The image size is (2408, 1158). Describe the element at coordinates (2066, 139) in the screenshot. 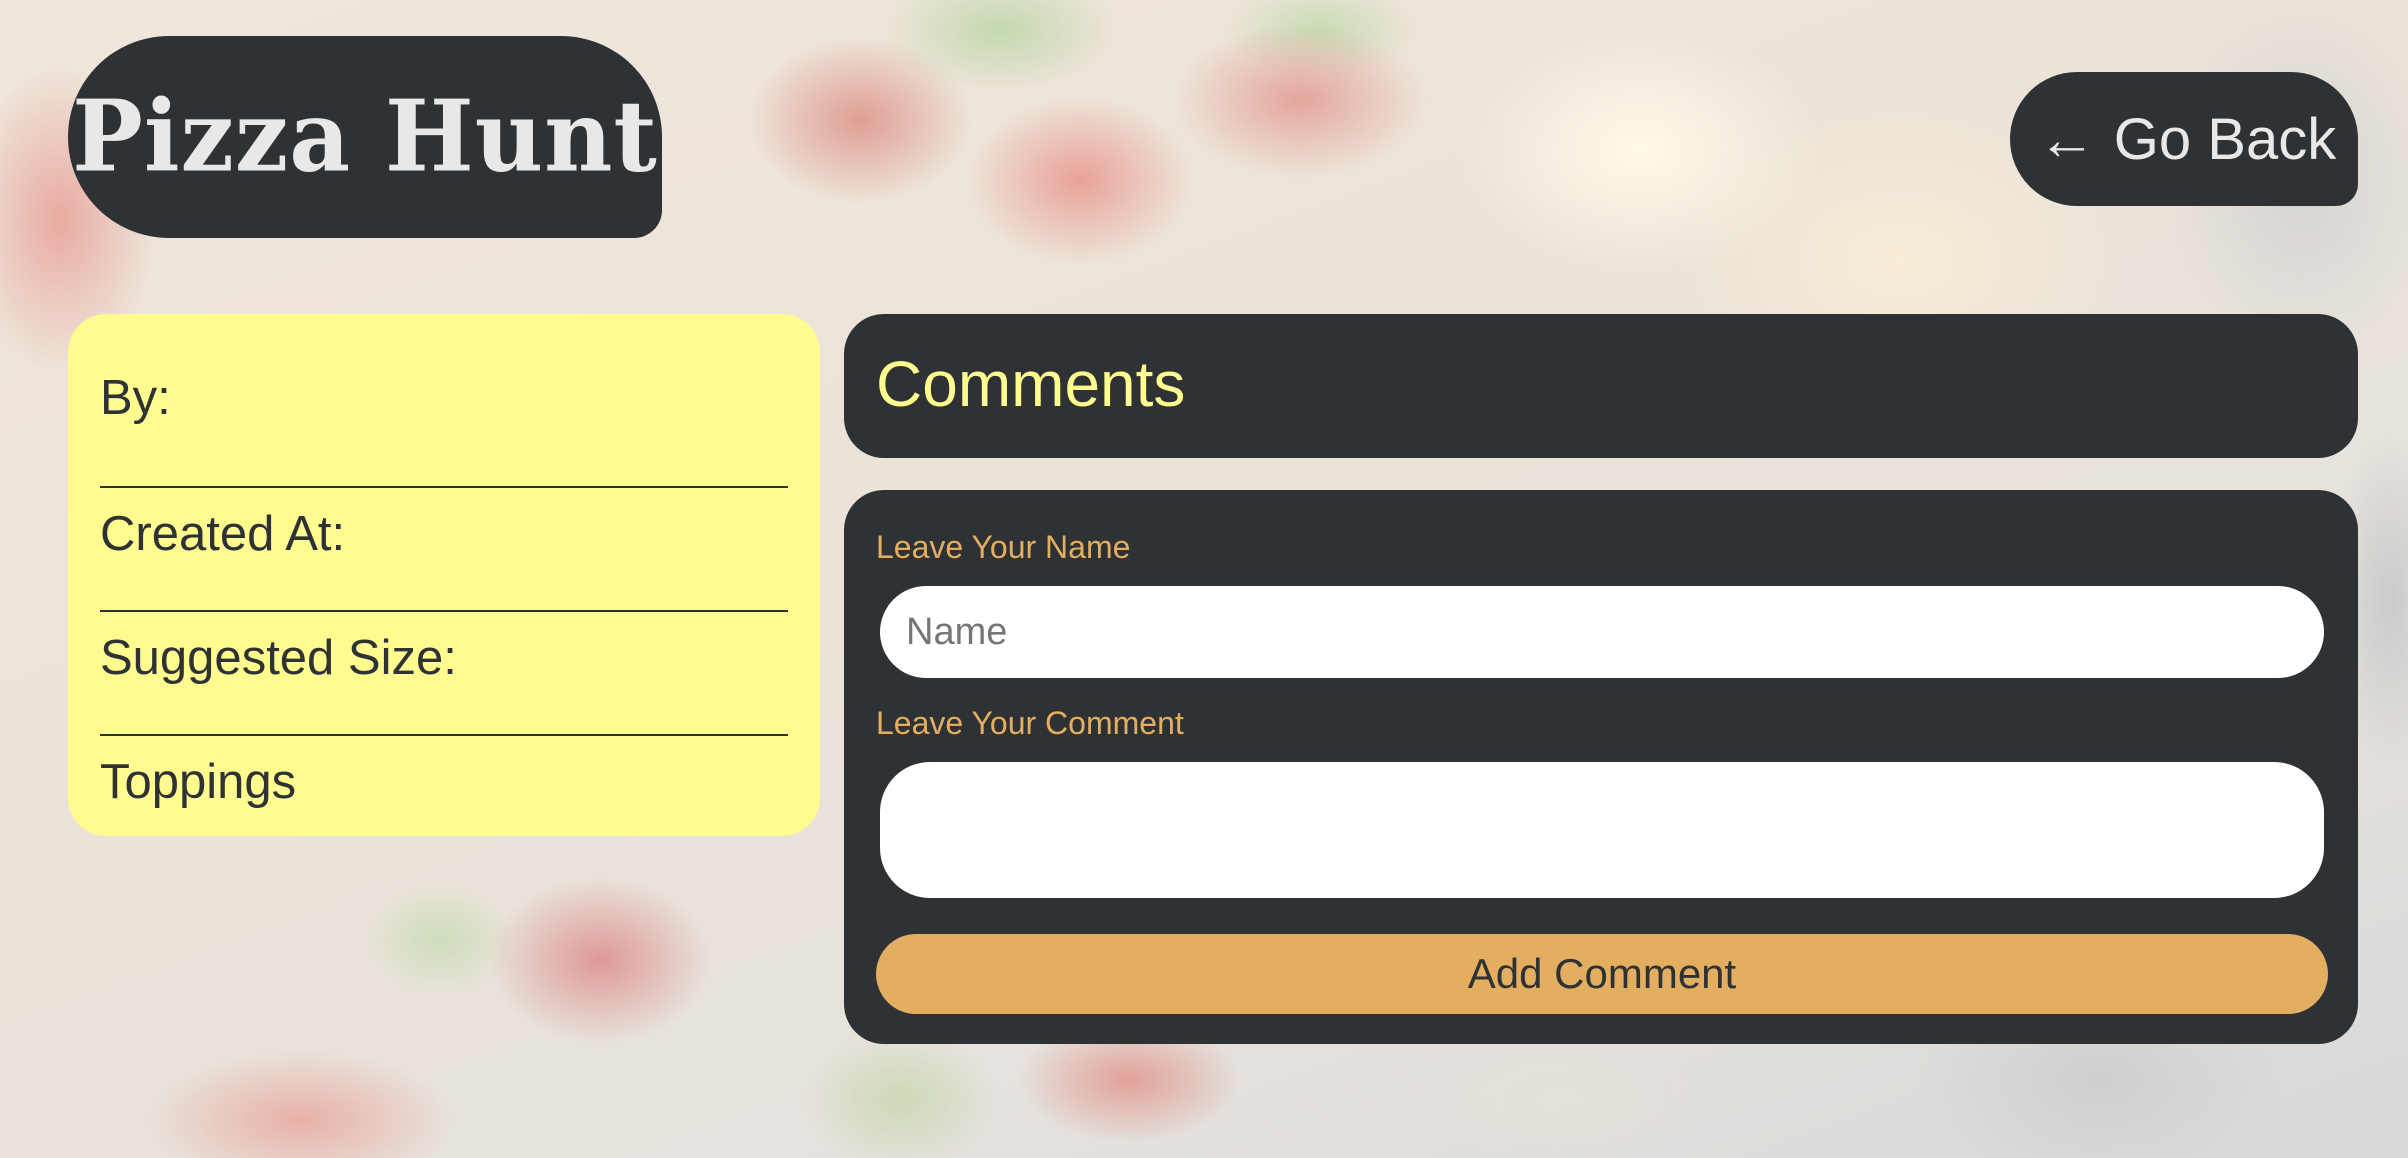

I see `left-arrow-icon: ←` at that location.